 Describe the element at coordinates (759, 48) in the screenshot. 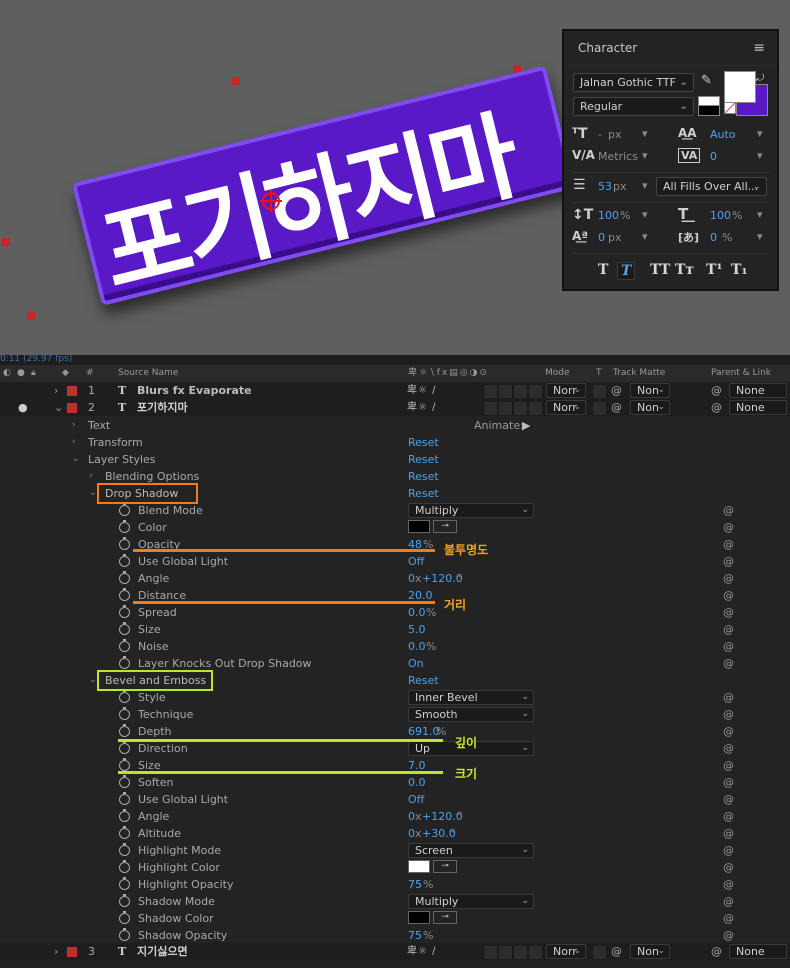

I see `panel-menu-icon: ≡` at that location.